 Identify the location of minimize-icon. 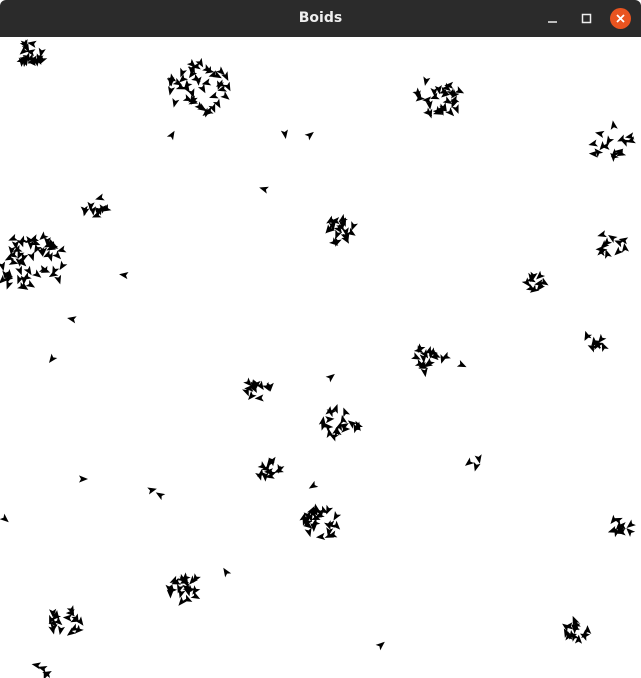
(552, 22).